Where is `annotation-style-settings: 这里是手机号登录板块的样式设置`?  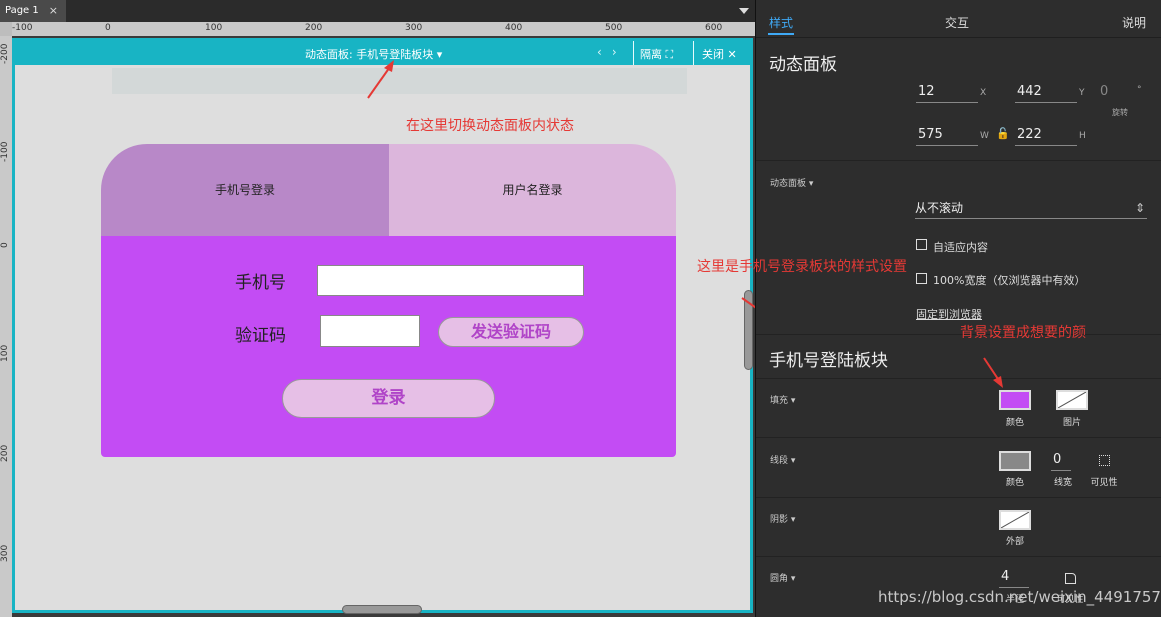
annotation-style-settings: 这里是手机号登录板块的样式设置 is located at coordinates (802, 267).